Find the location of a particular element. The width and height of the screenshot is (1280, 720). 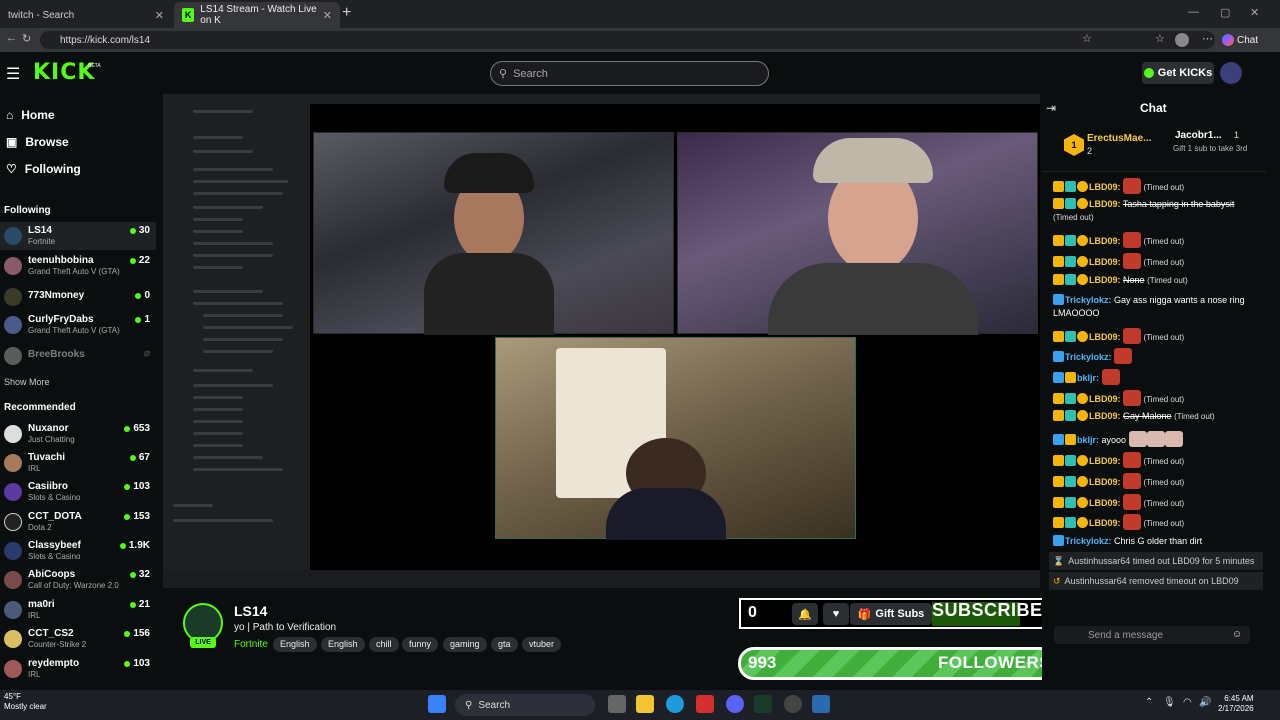

nav-following: ♡ Following is located at coordinates (43, 169).